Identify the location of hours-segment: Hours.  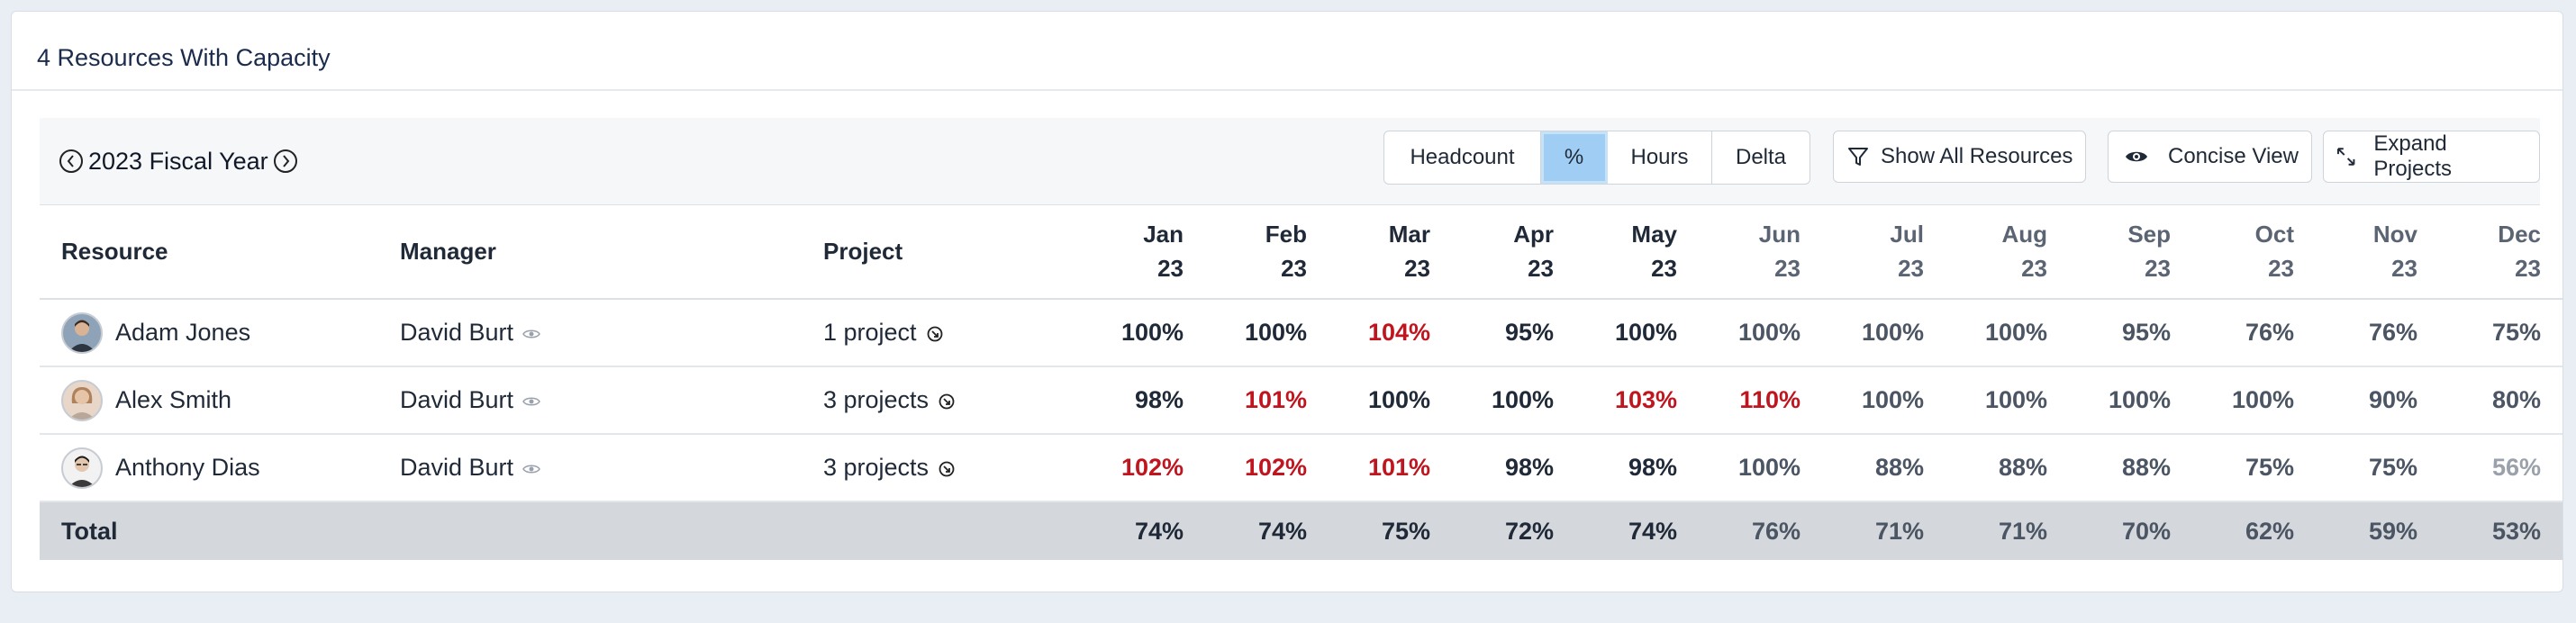
(1660, 157).